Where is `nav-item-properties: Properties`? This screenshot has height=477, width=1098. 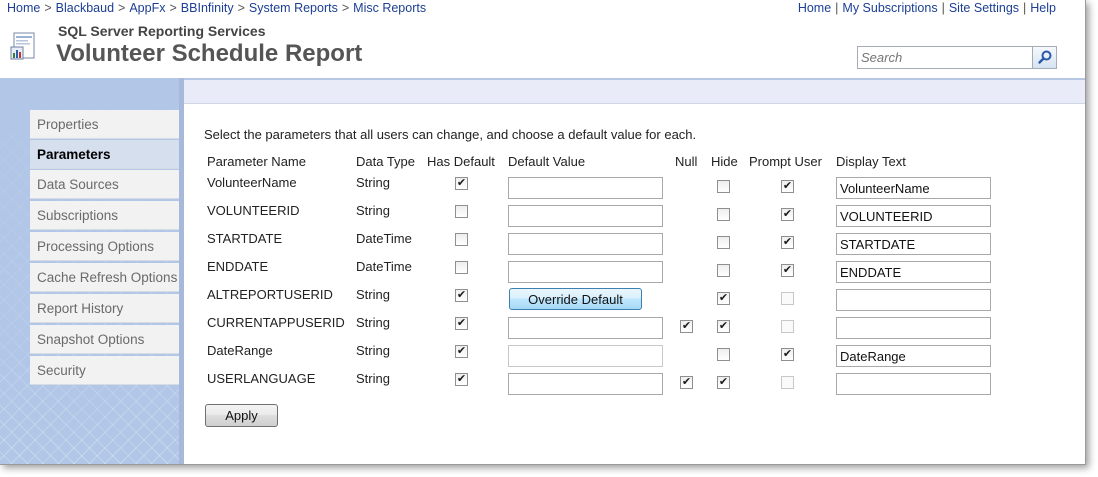
nav-item-properties: Properties is located at coordinates (104, 124).